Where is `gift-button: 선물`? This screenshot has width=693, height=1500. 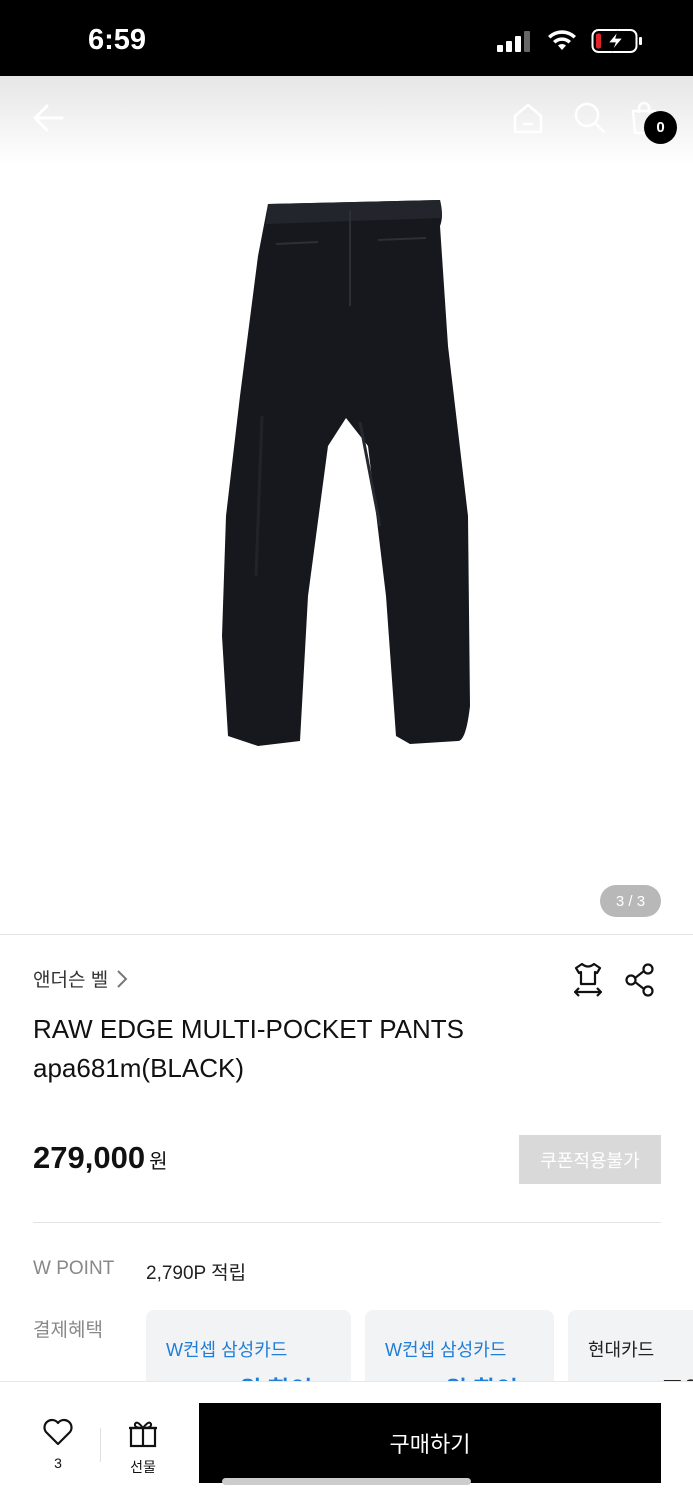 gift-button: 선물 is located at coordinates (143, 1447).